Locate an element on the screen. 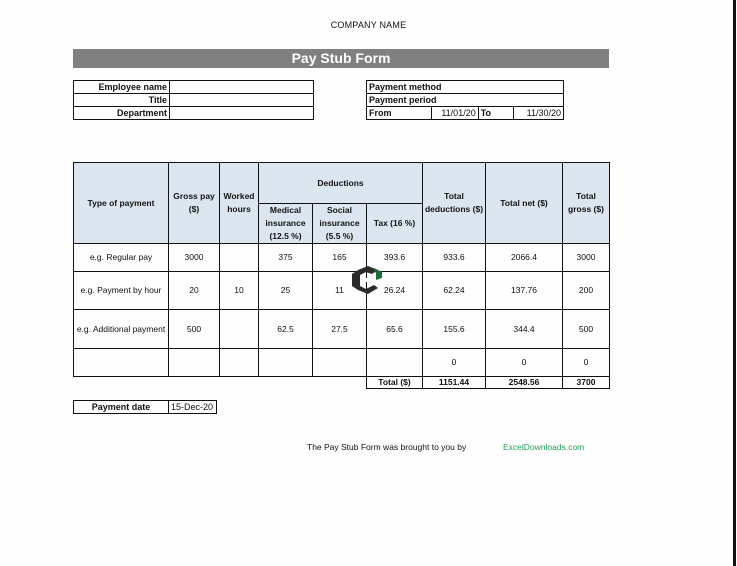  footer-text: The Pay Stub Form was brought to you by is located at coordinates (387, 447).